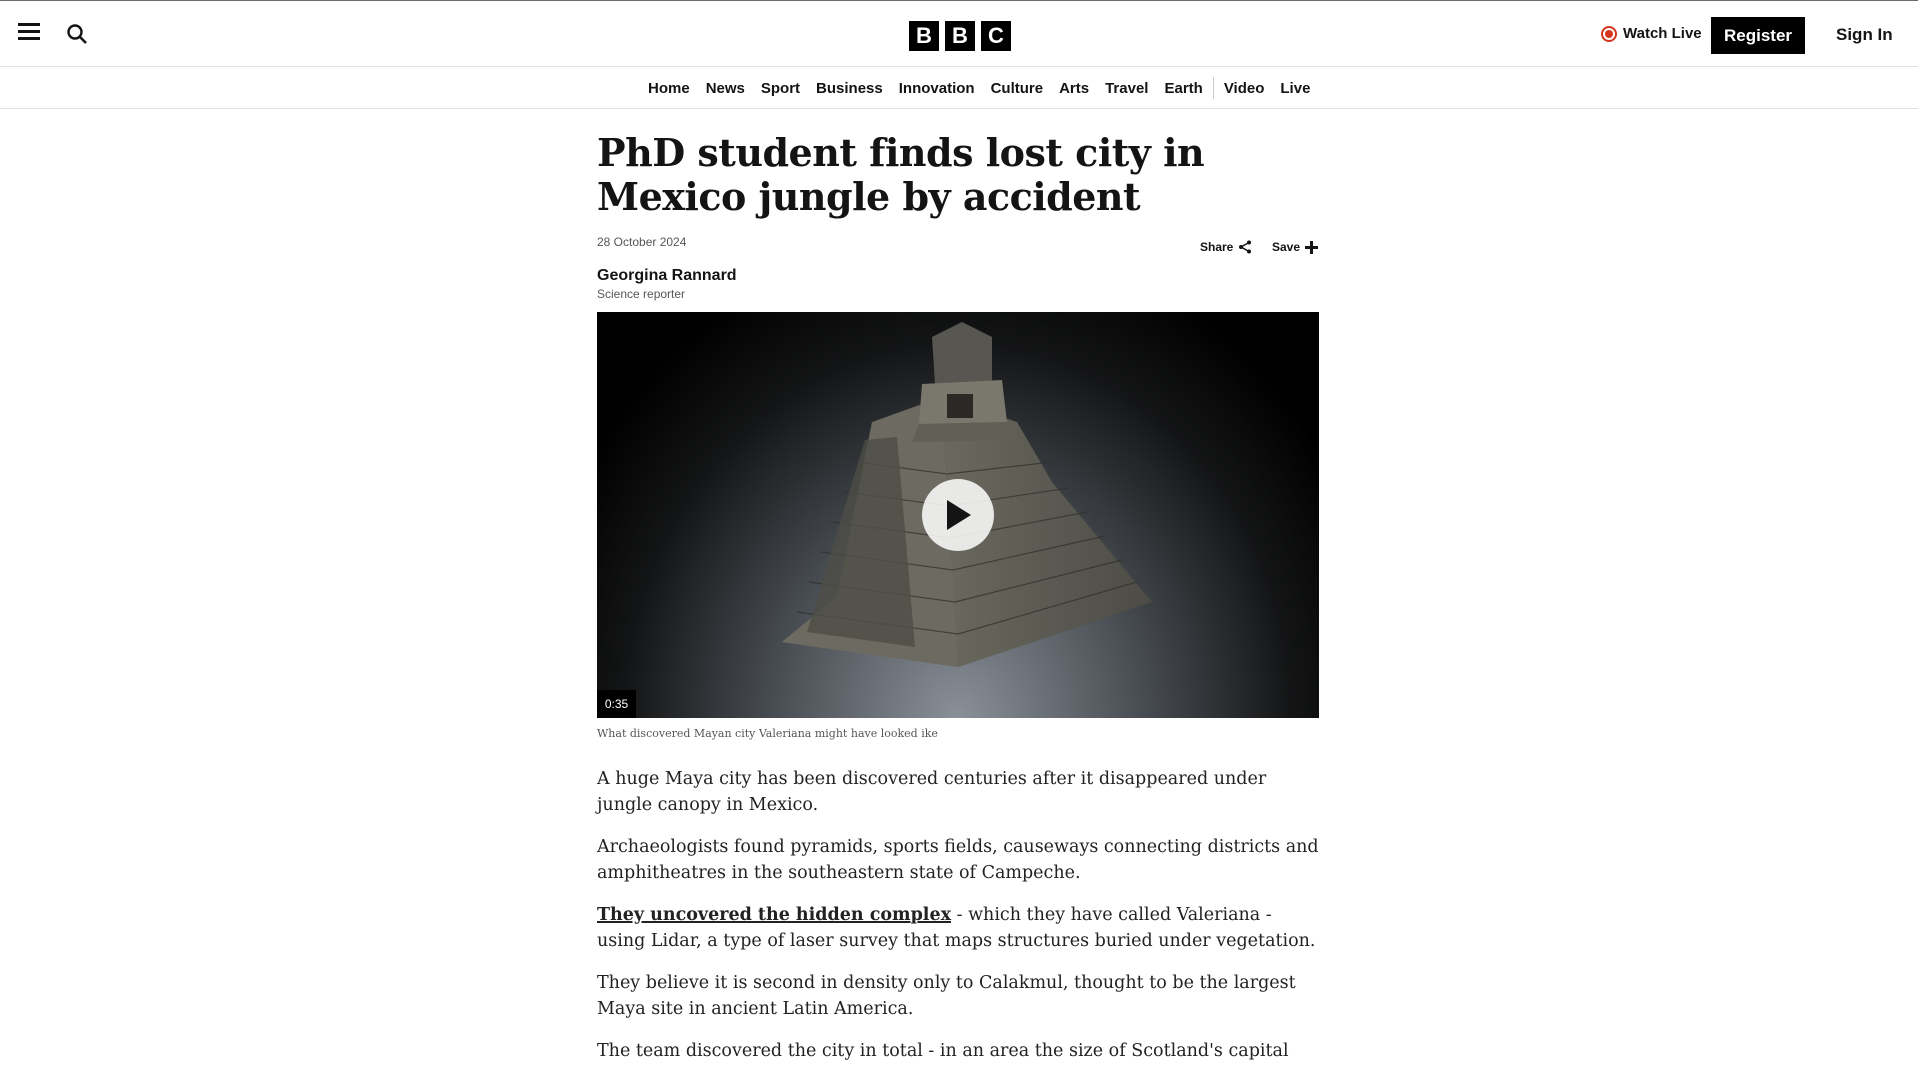  I want to click on register-button: Register, so click(1758, 35).